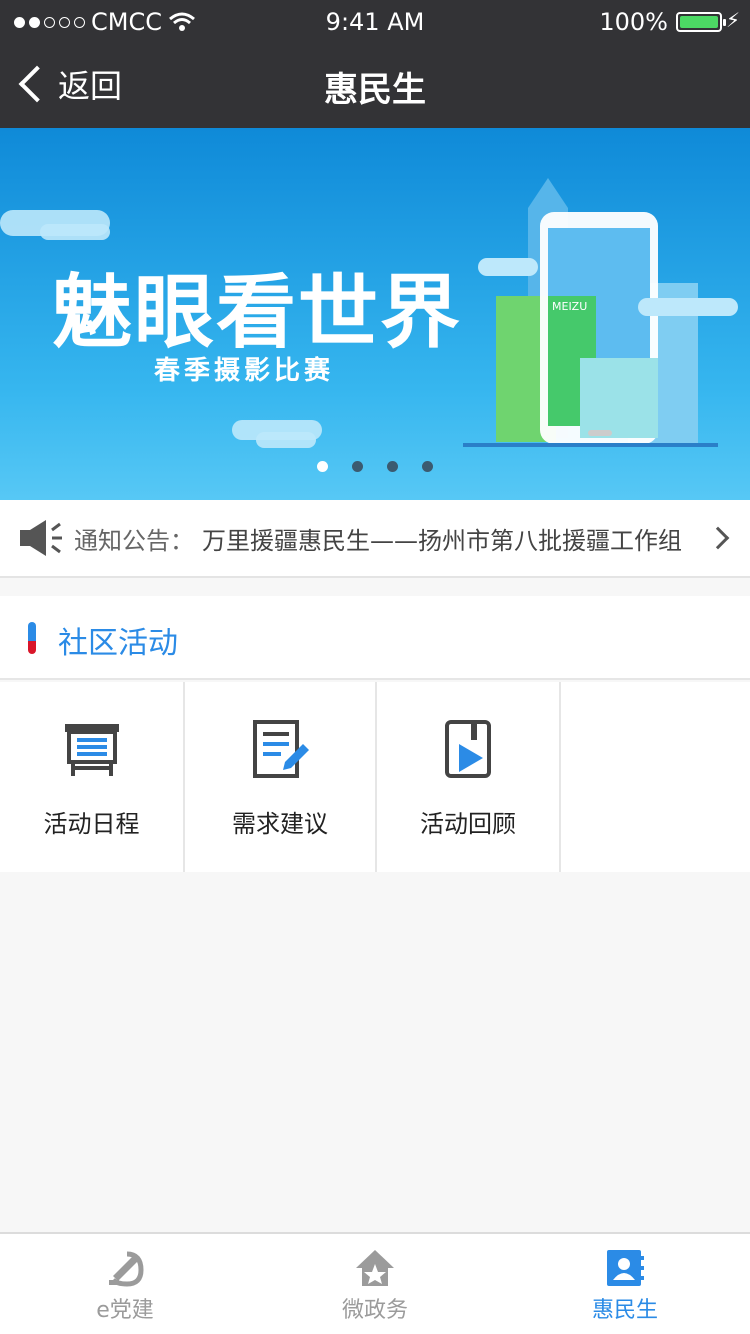 Image resolution: width=750 pixels, height=1334 pixels. I want to click on chevron-right-icon, so click(718, 538).